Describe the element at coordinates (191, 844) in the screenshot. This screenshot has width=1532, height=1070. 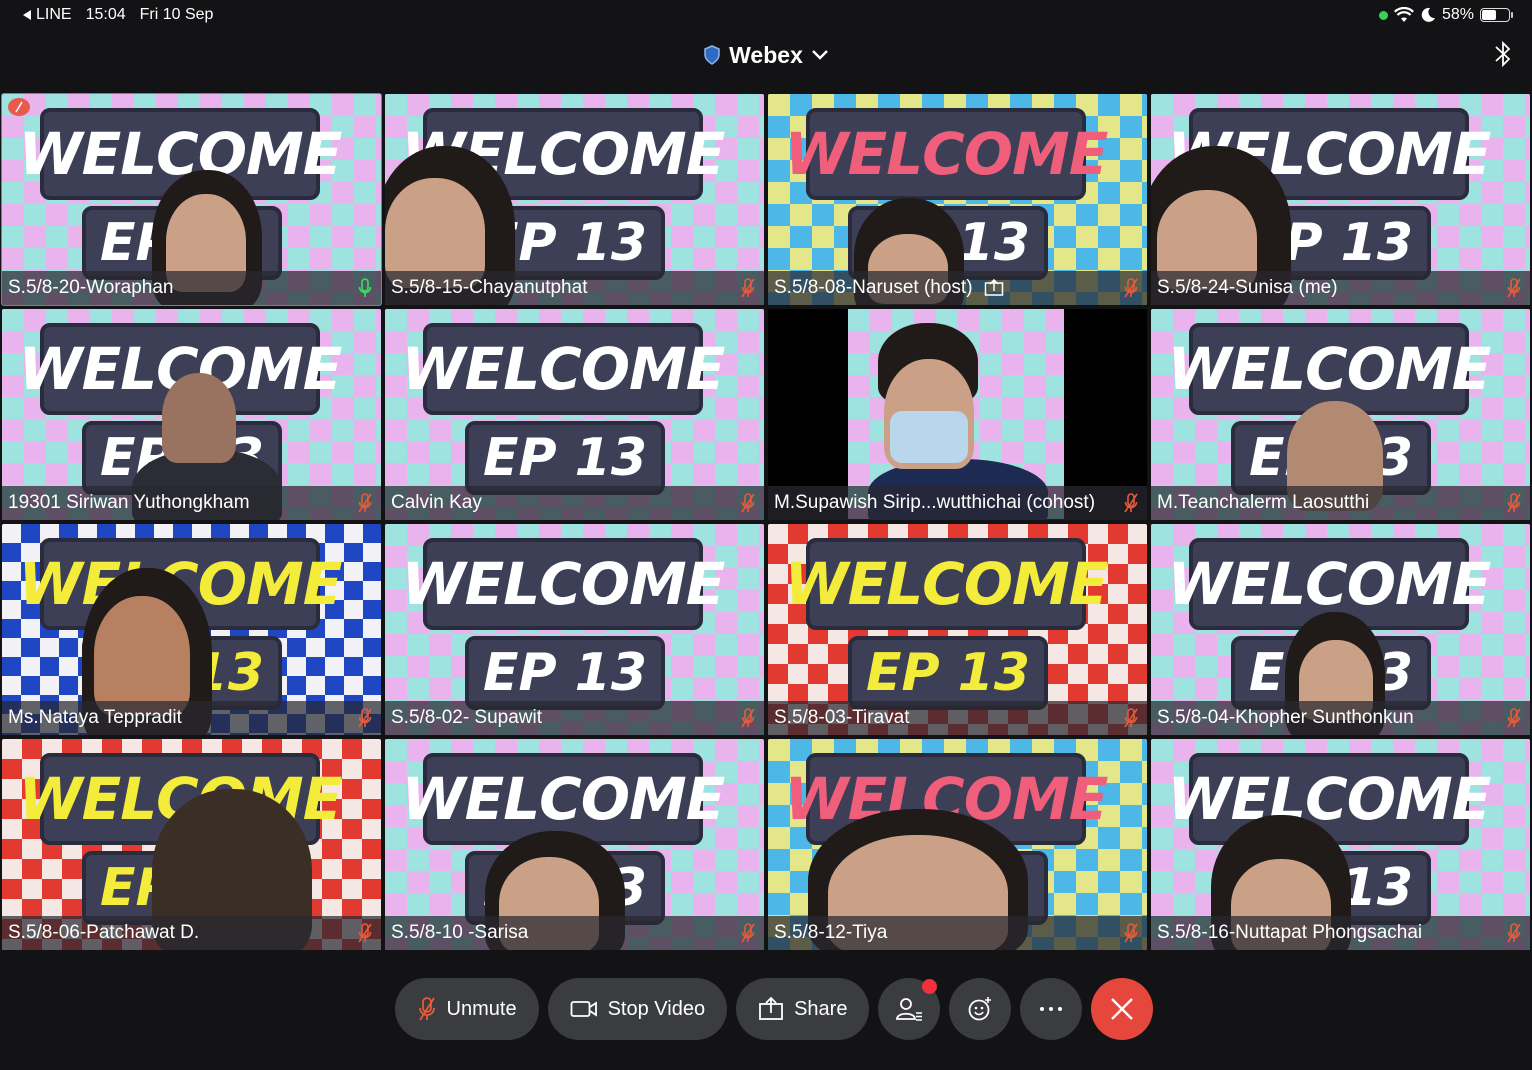
I see `video-tile: WELCOME EP 13 S.5/8-06-Patchawat D.` at that location.